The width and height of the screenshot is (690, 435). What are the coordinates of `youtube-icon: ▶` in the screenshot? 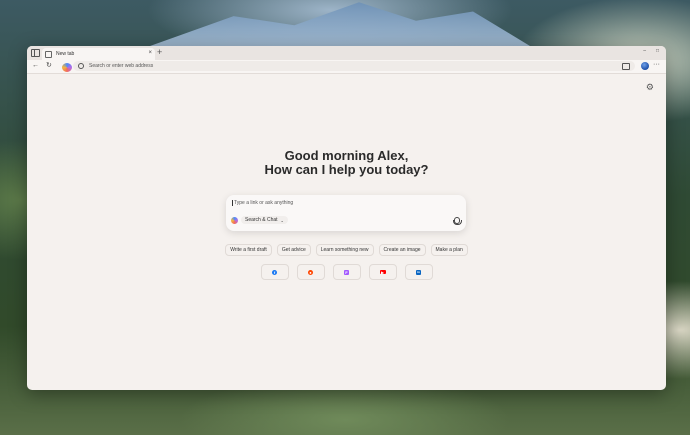 It's located at (382, 272).